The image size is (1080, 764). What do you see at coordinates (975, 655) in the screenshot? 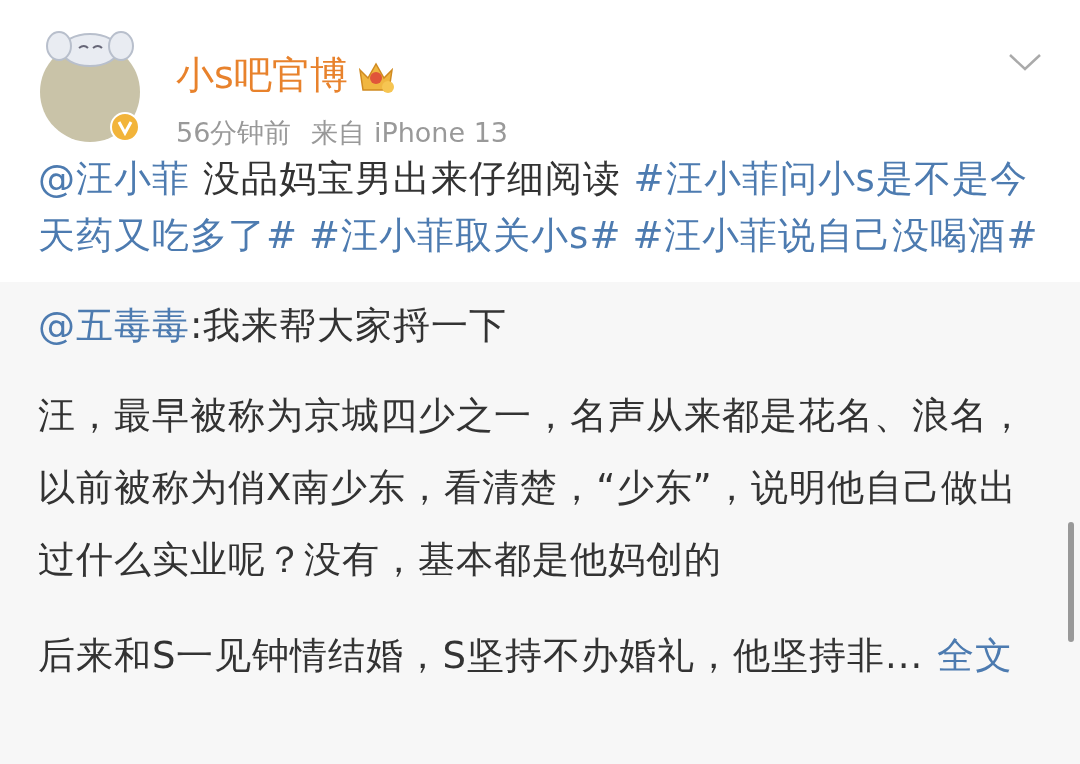
I see `full-text-link: 全文` at bounding box center [975, 655].